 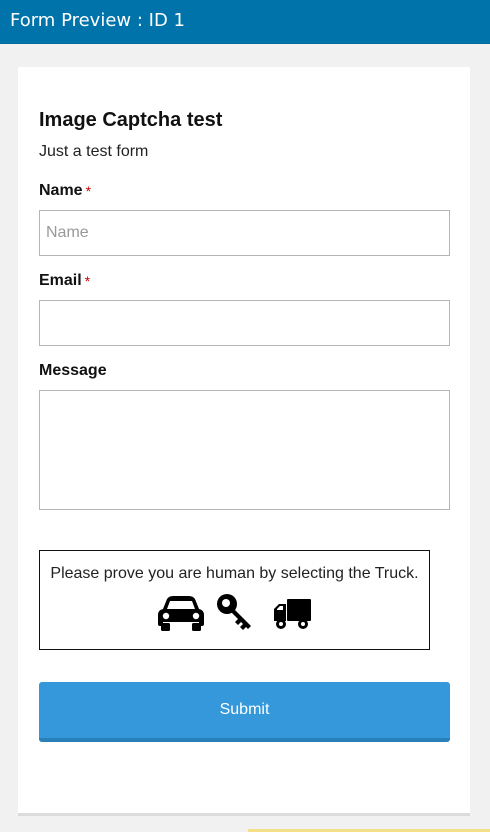 I want to click on message-label: Message, so click(x=73, y=371).